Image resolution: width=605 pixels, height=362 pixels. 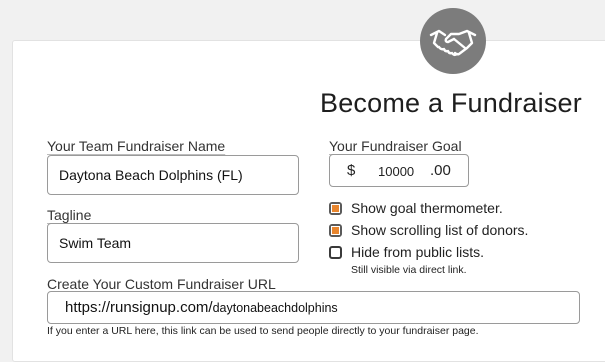 I want to click on option-label: Show scrolling list of donors., so click(x=440, y=230).